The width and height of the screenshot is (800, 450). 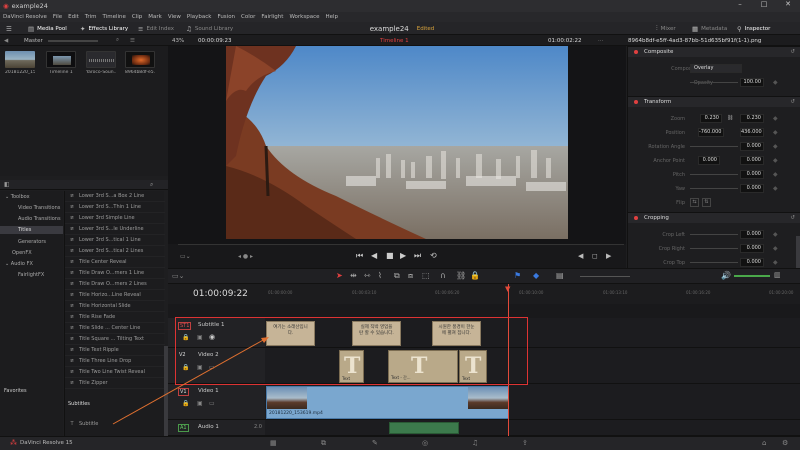 I want to click on next-frame-icon: ▶, so click(x=608, y=256).